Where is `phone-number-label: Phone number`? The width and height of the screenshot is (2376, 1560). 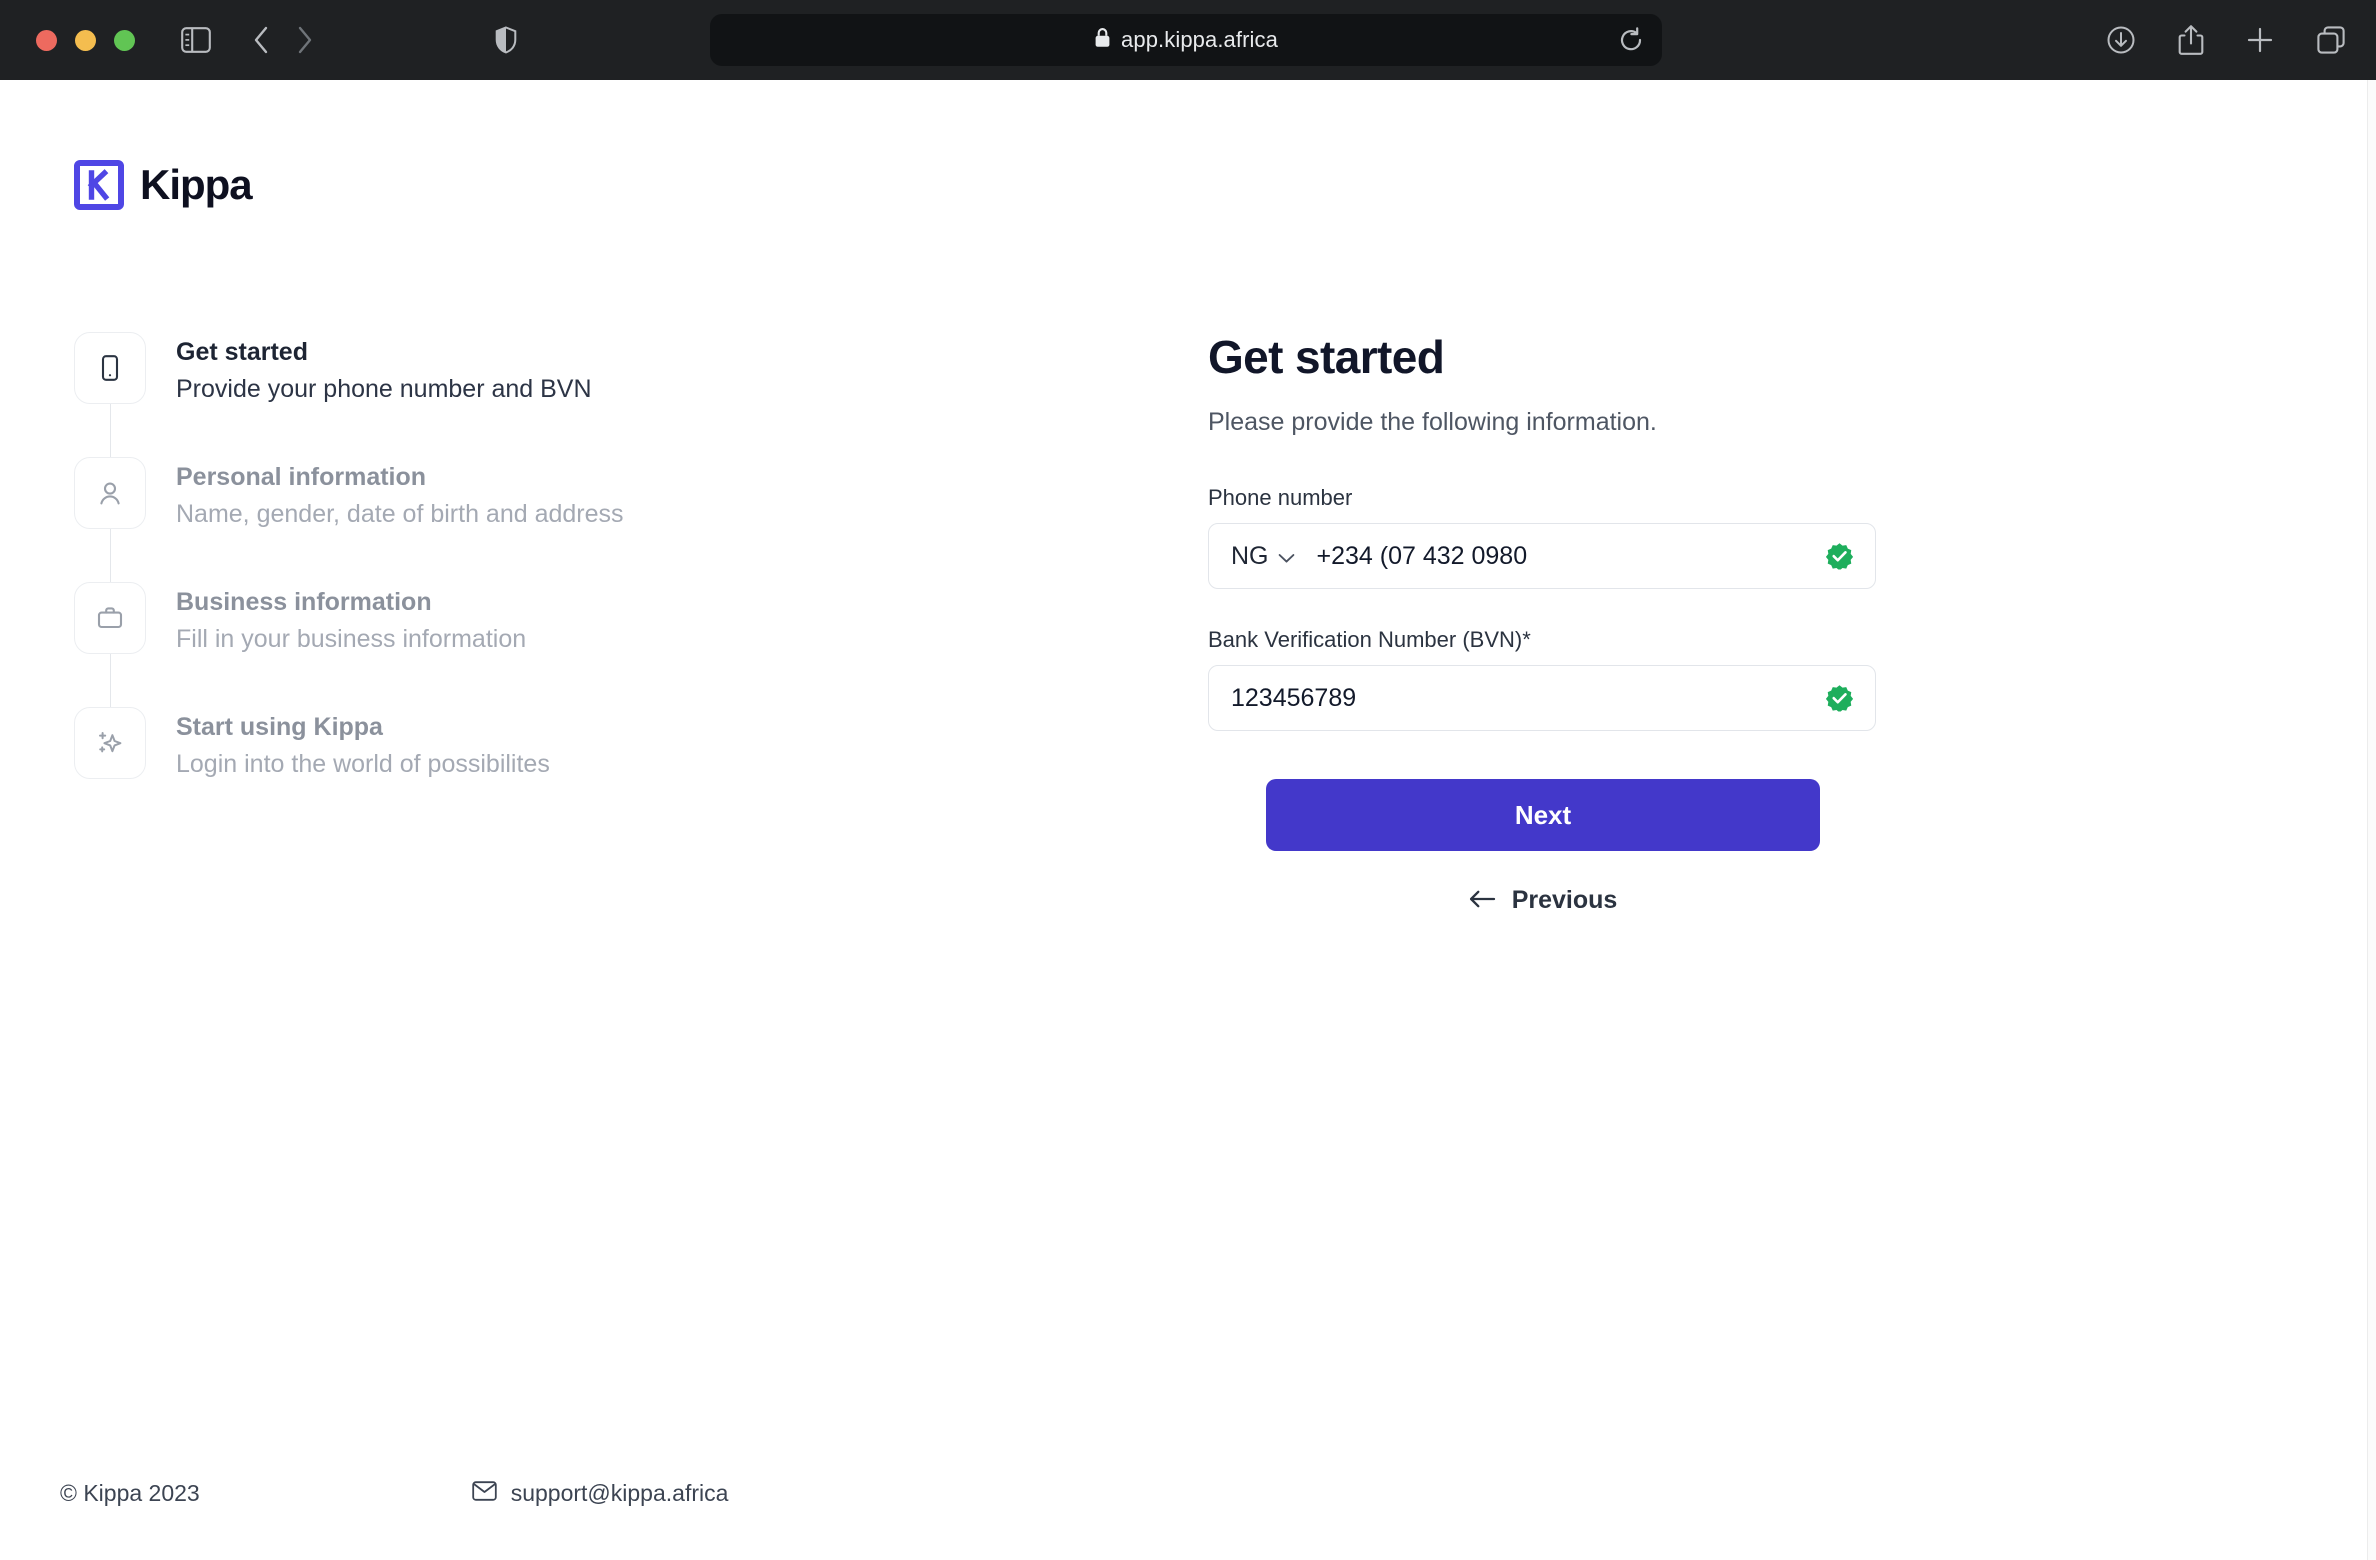 phone-number-label: Phone number is located at coordinates (1280, 497).